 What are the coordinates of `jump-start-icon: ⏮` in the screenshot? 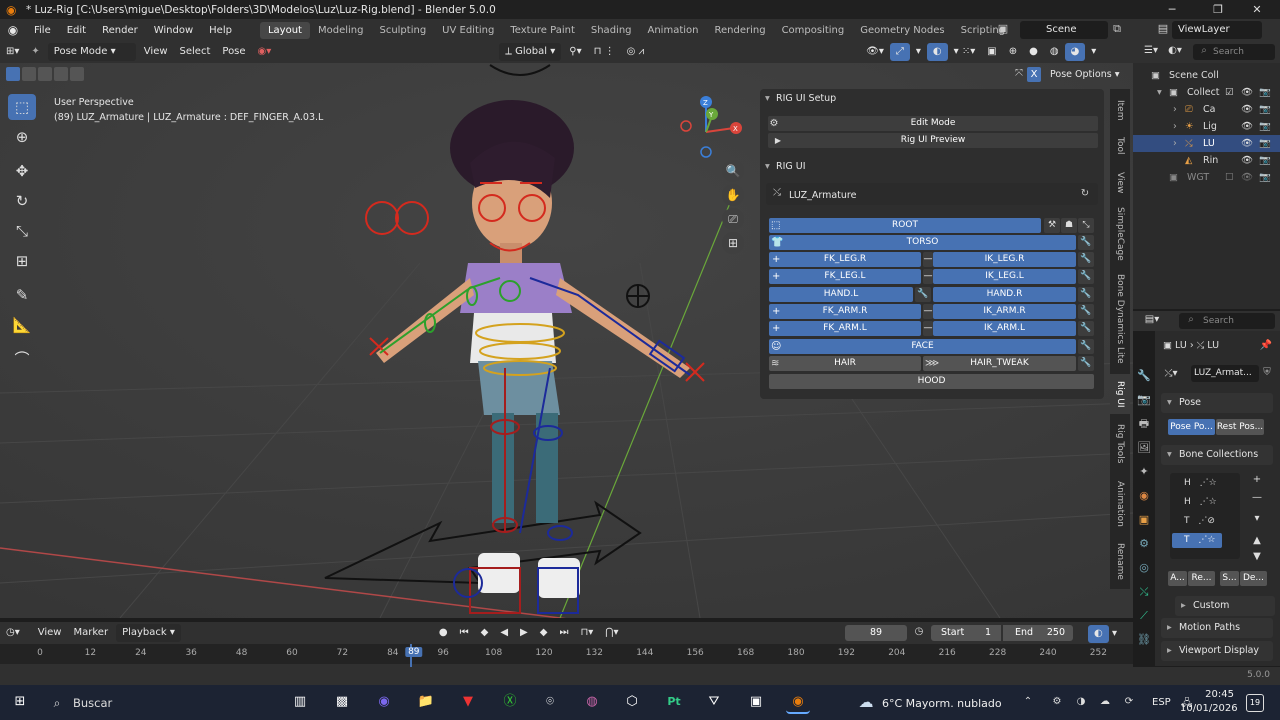 It's located at (464, 633).